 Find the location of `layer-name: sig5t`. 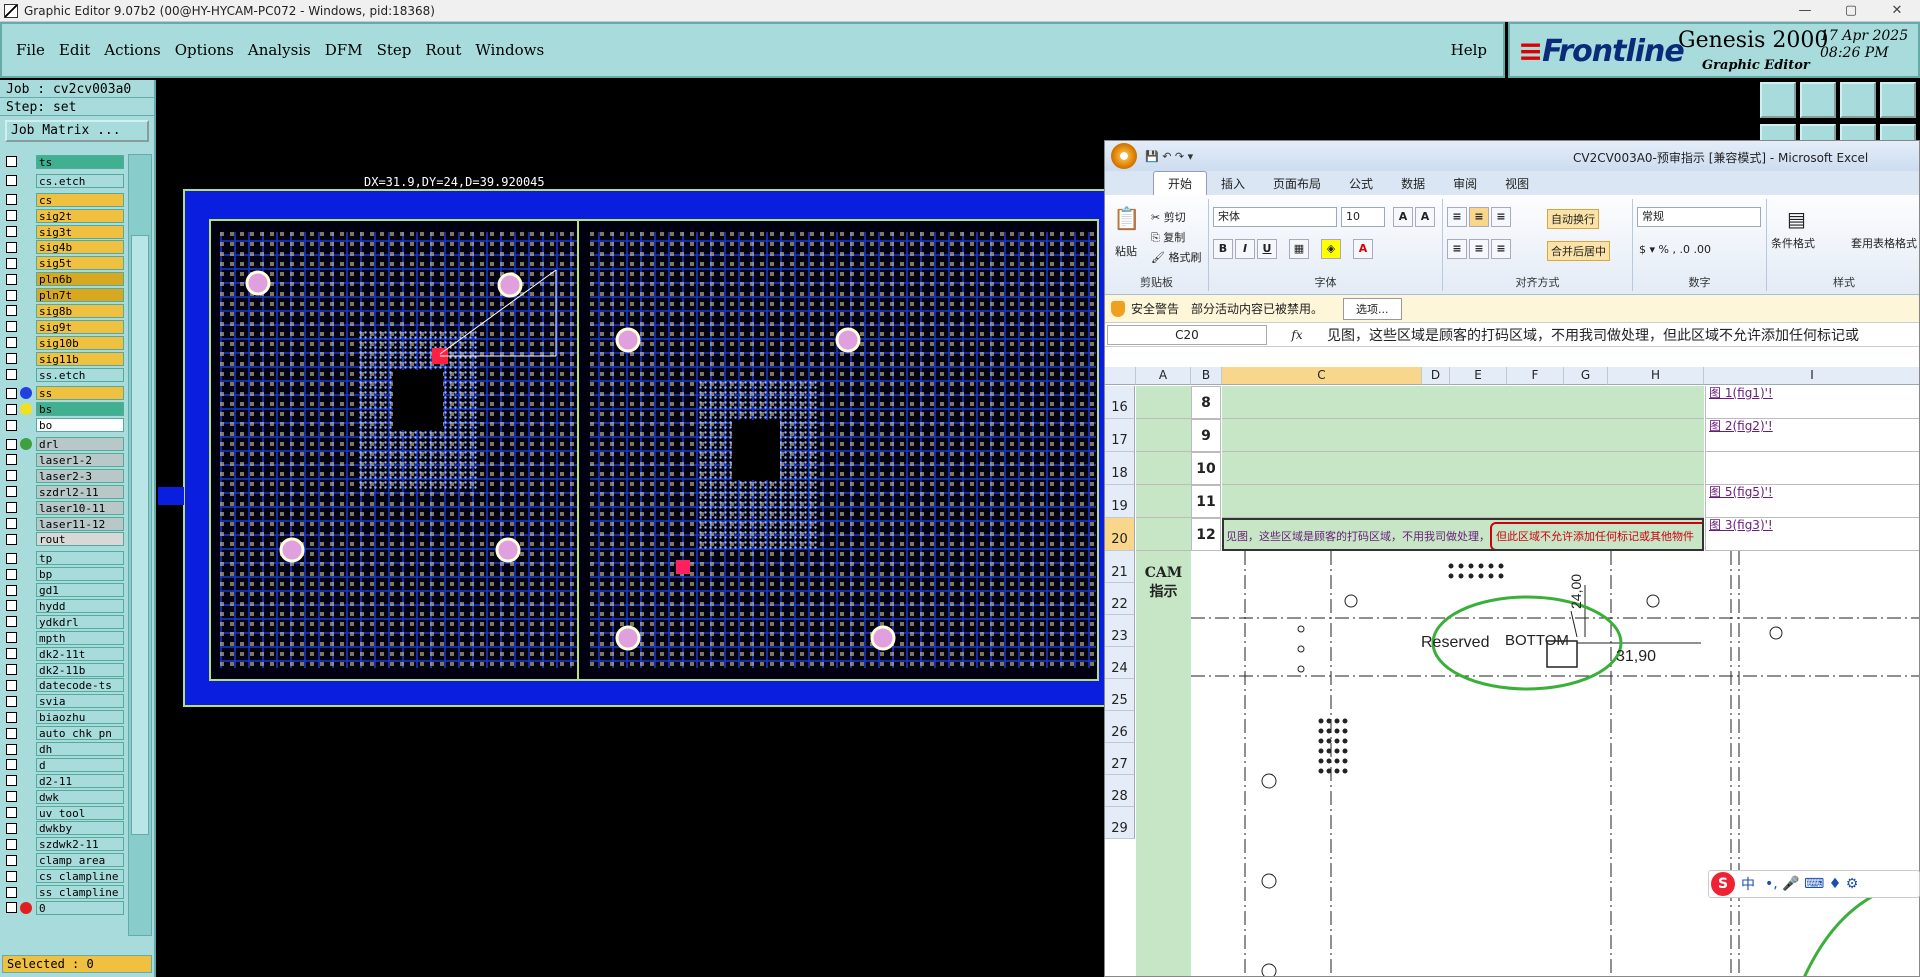

layer-name: sig5t is located at coordinates (80, 263).